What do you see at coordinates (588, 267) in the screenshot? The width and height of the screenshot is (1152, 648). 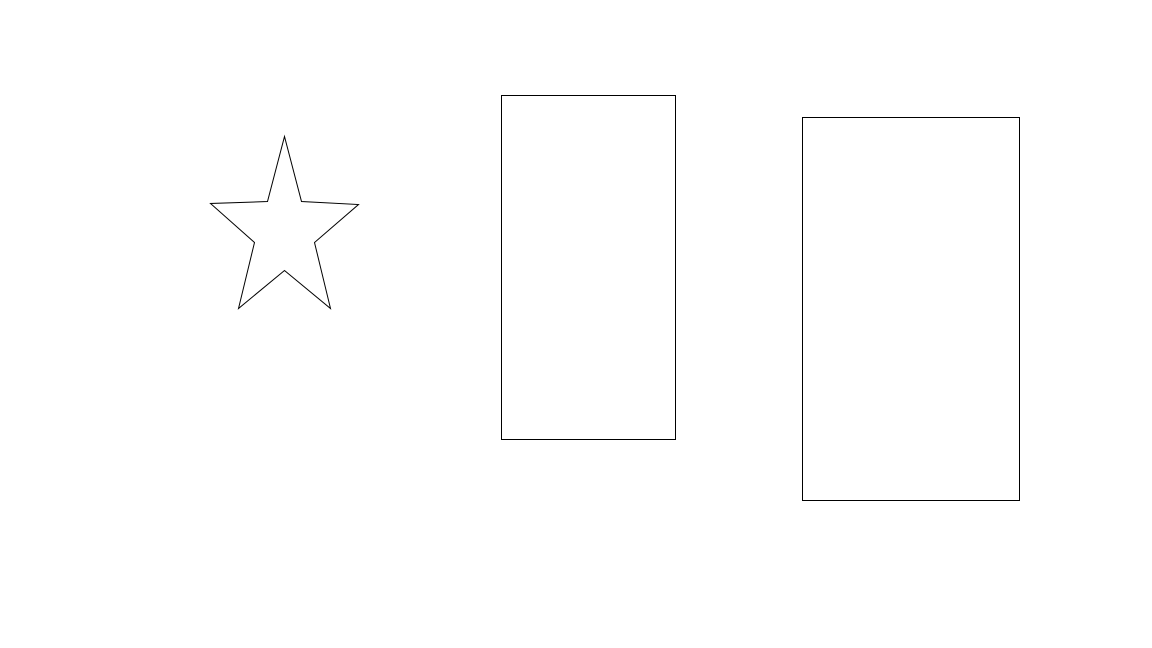 I see `rectangle-shape-left` at bounding box center [588, 267].